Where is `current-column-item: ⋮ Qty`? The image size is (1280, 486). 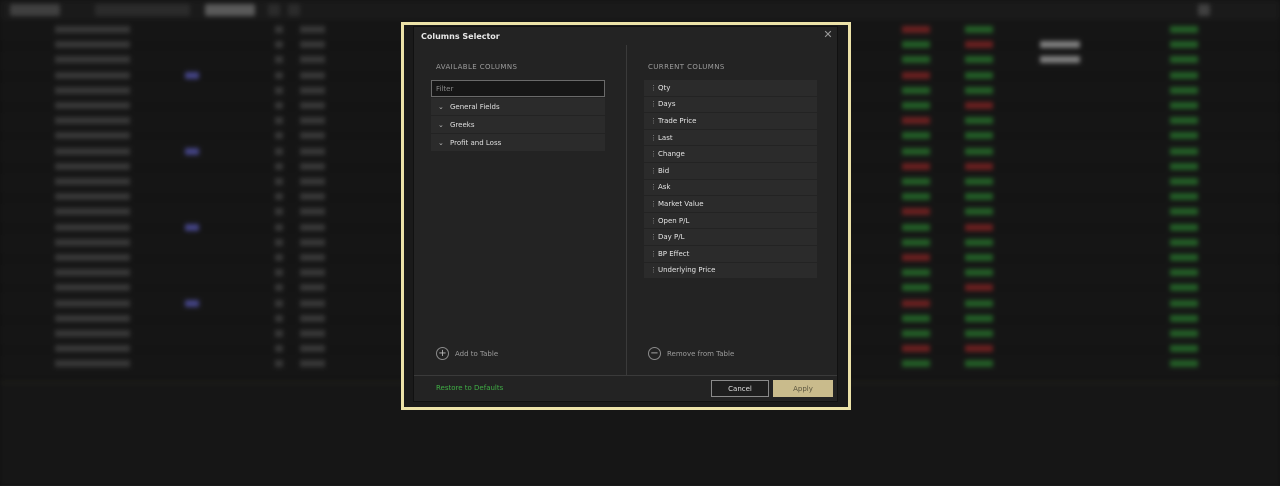
current-column-item: ⋮ Qty is located at coordinates (730, 88).